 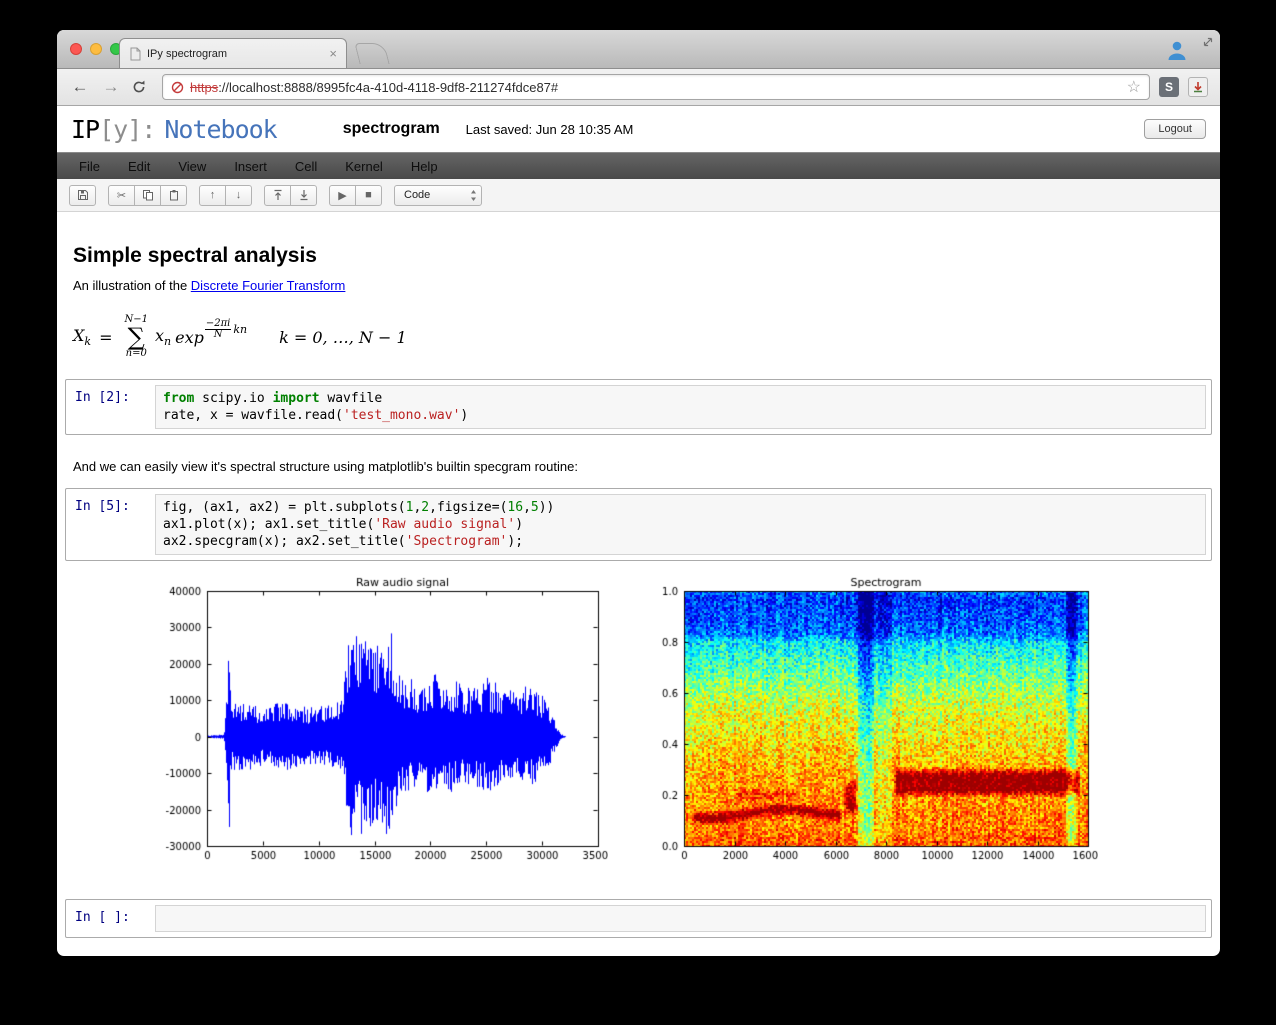 I want to click on insert-cell-above-button, so click(x=277, y=195).